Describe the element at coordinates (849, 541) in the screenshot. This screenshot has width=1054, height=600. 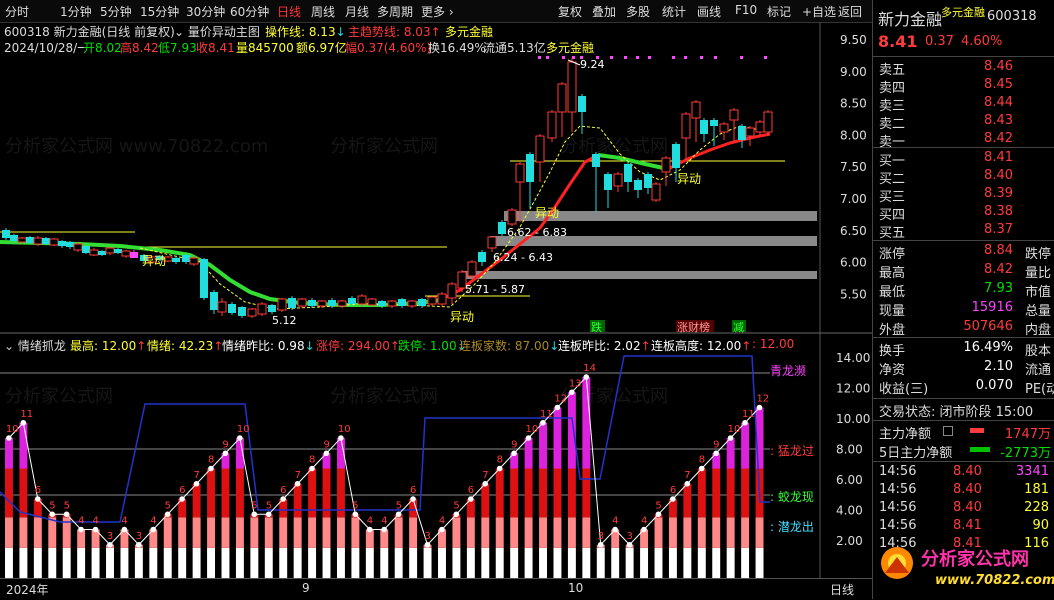
I see `ind-tick: 2.00` at that location.